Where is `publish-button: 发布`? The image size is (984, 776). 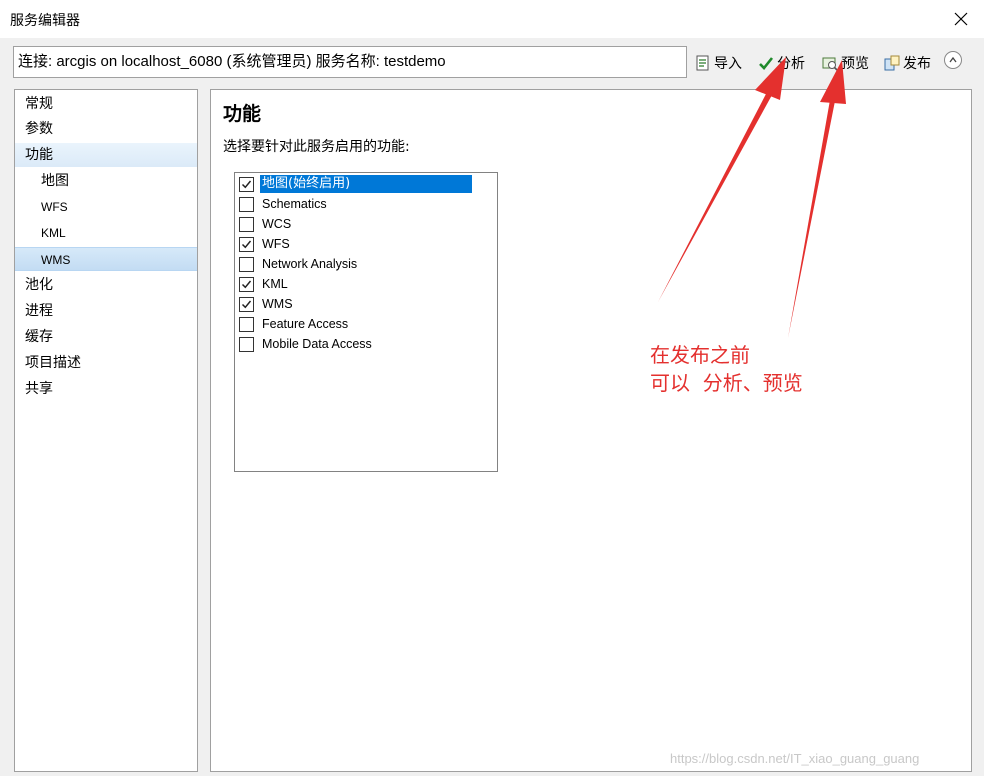
publish-button: 发布 is located at coordinates (907, 63).